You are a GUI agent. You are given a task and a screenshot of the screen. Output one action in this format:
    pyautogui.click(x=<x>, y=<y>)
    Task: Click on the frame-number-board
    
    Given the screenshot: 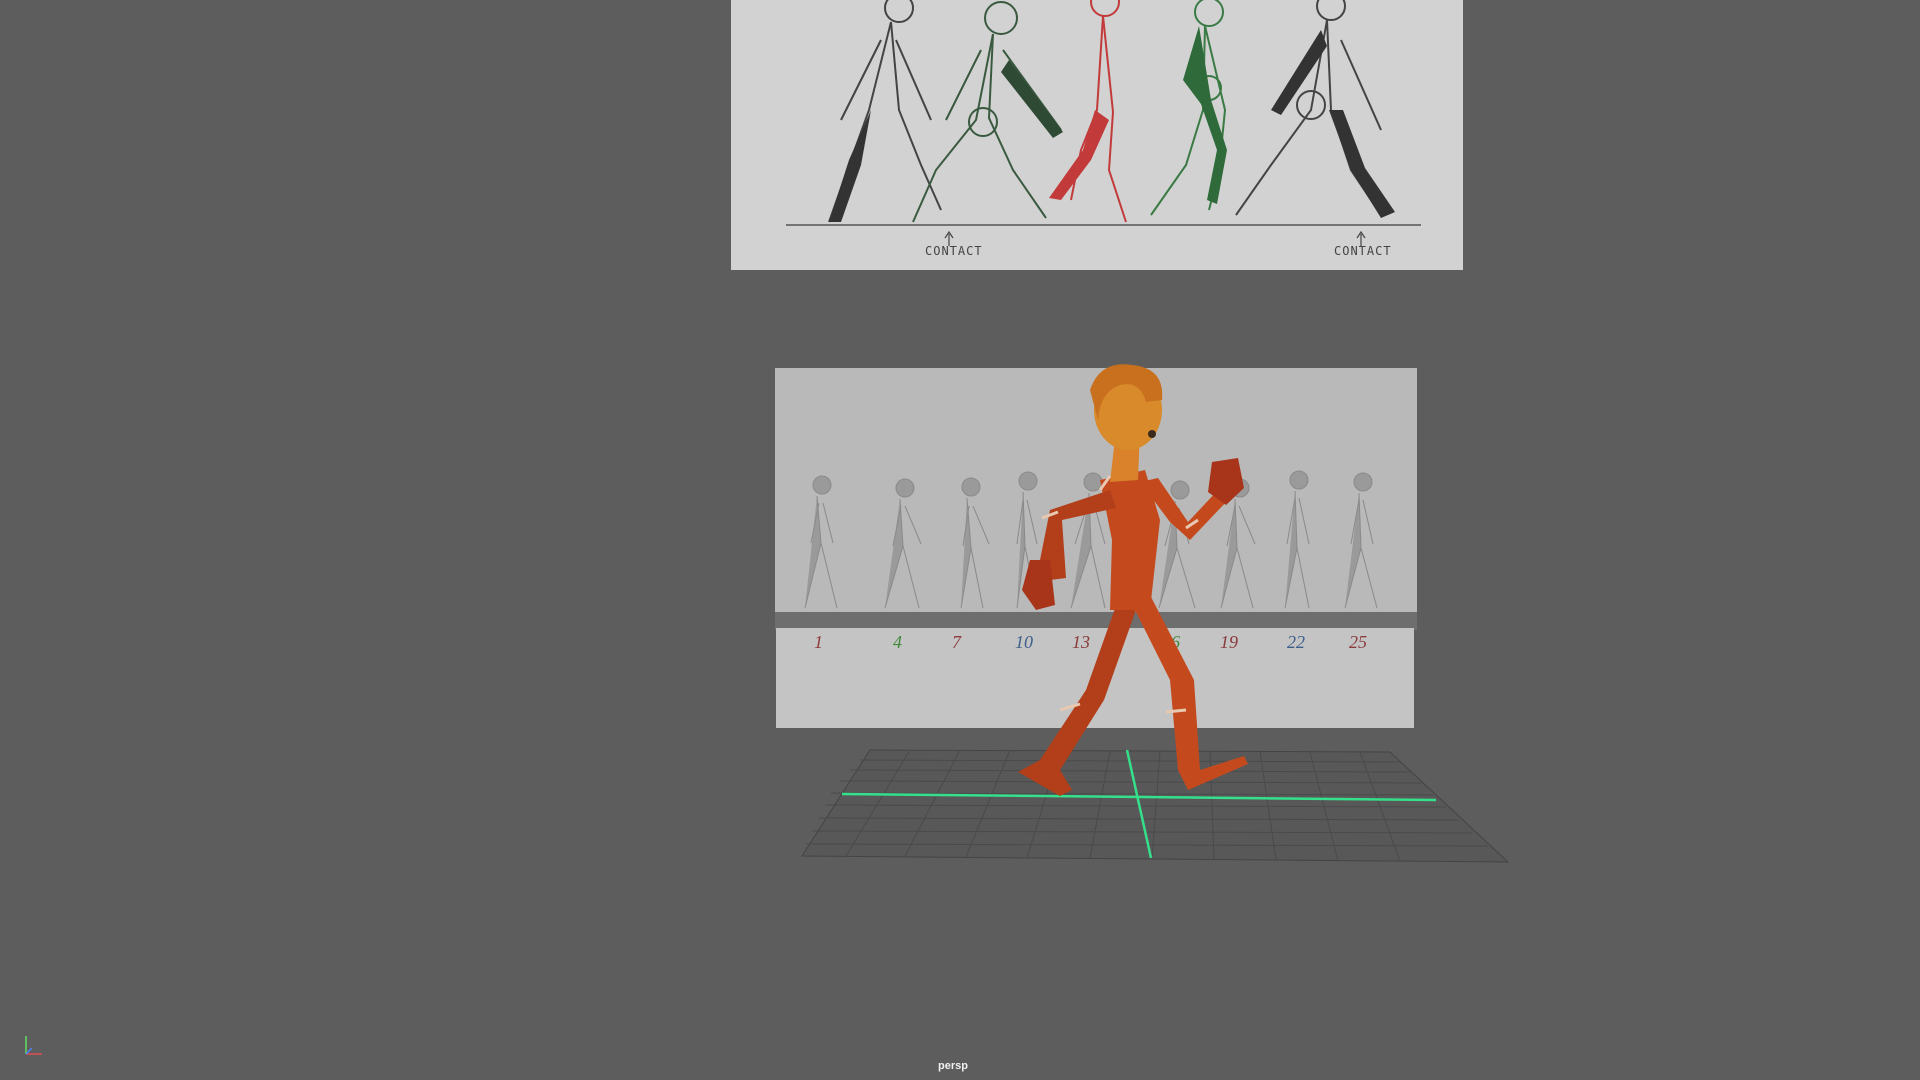 What is the action you would take?
    pyautogui.click(x=1095, y=678)
    